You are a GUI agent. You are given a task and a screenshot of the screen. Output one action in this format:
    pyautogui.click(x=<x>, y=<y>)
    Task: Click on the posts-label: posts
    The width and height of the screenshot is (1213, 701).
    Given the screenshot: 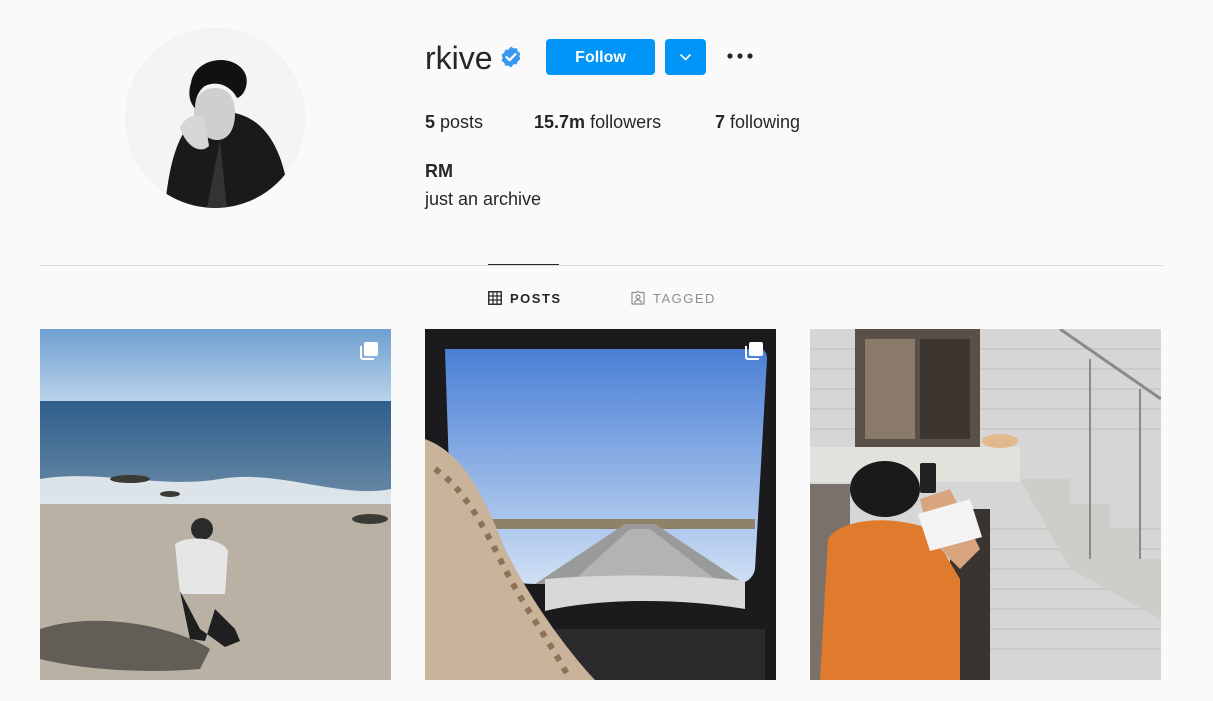 What is the action you would take?
    pyautogui.click(x=462, y=122)
    